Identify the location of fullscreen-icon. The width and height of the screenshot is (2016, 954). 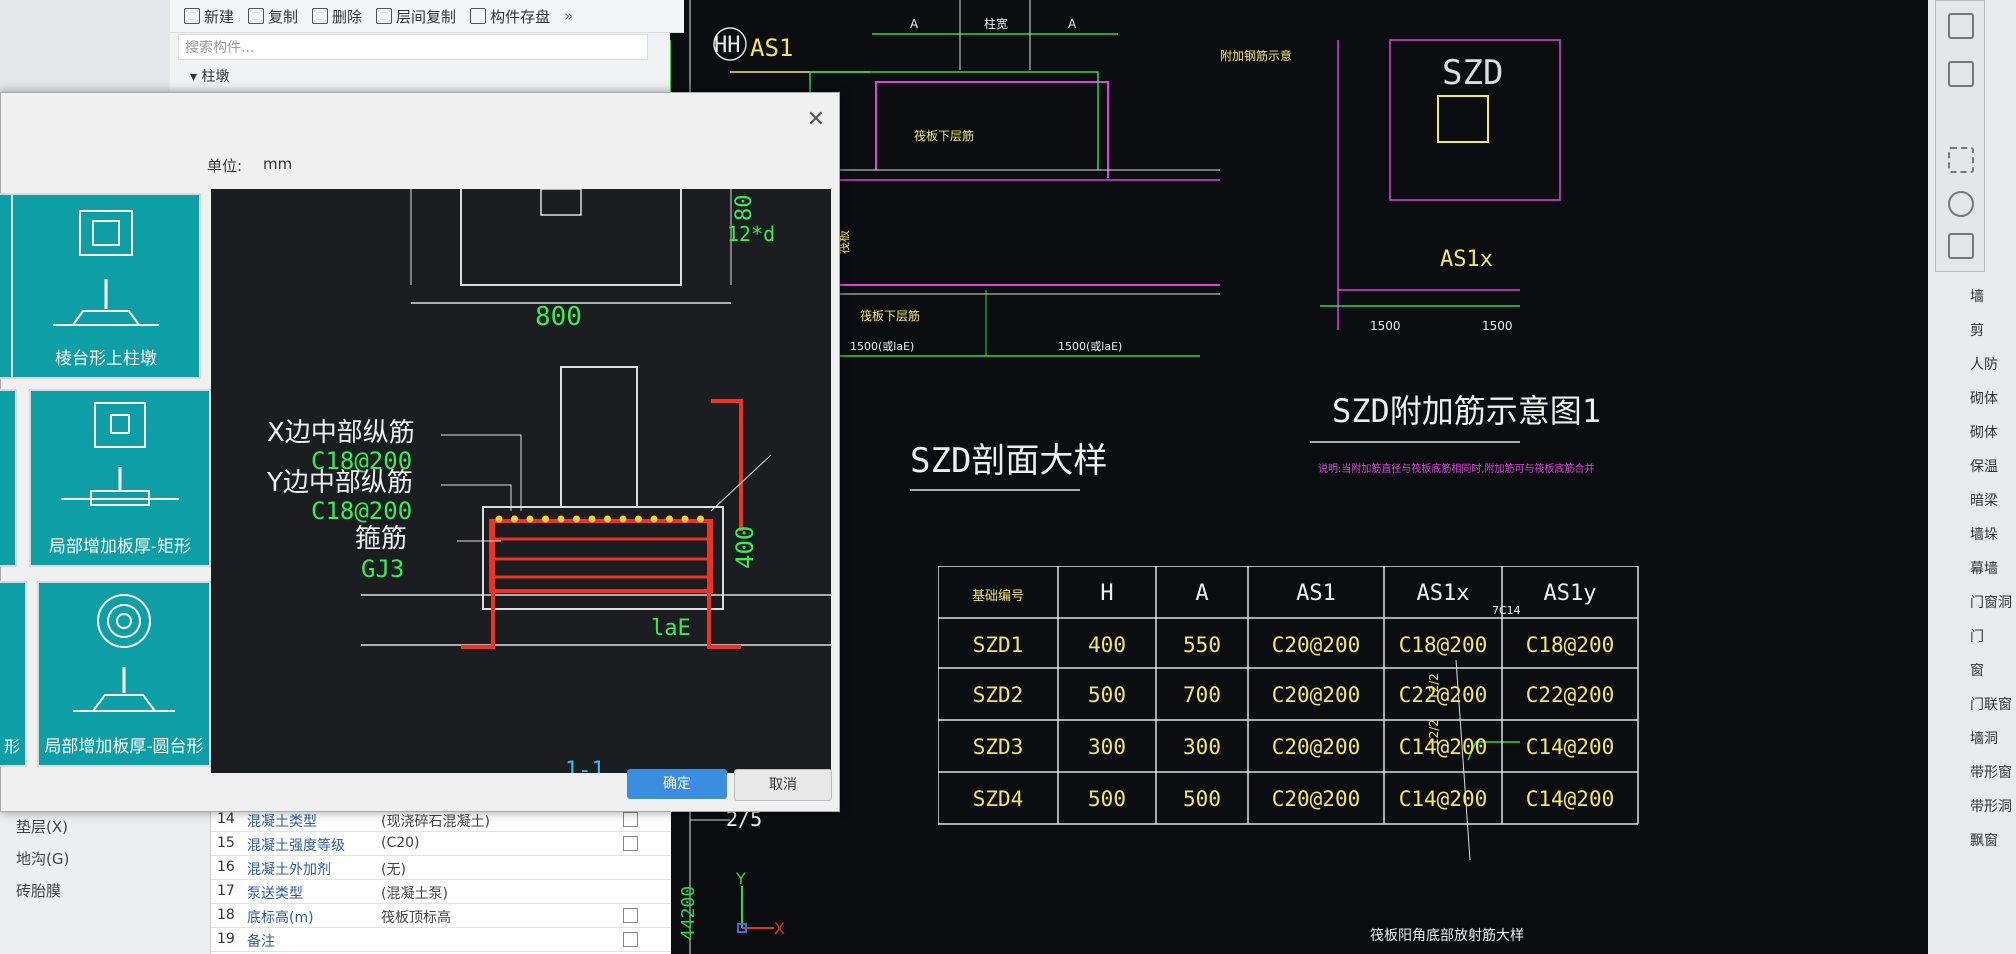
(1961, 160).